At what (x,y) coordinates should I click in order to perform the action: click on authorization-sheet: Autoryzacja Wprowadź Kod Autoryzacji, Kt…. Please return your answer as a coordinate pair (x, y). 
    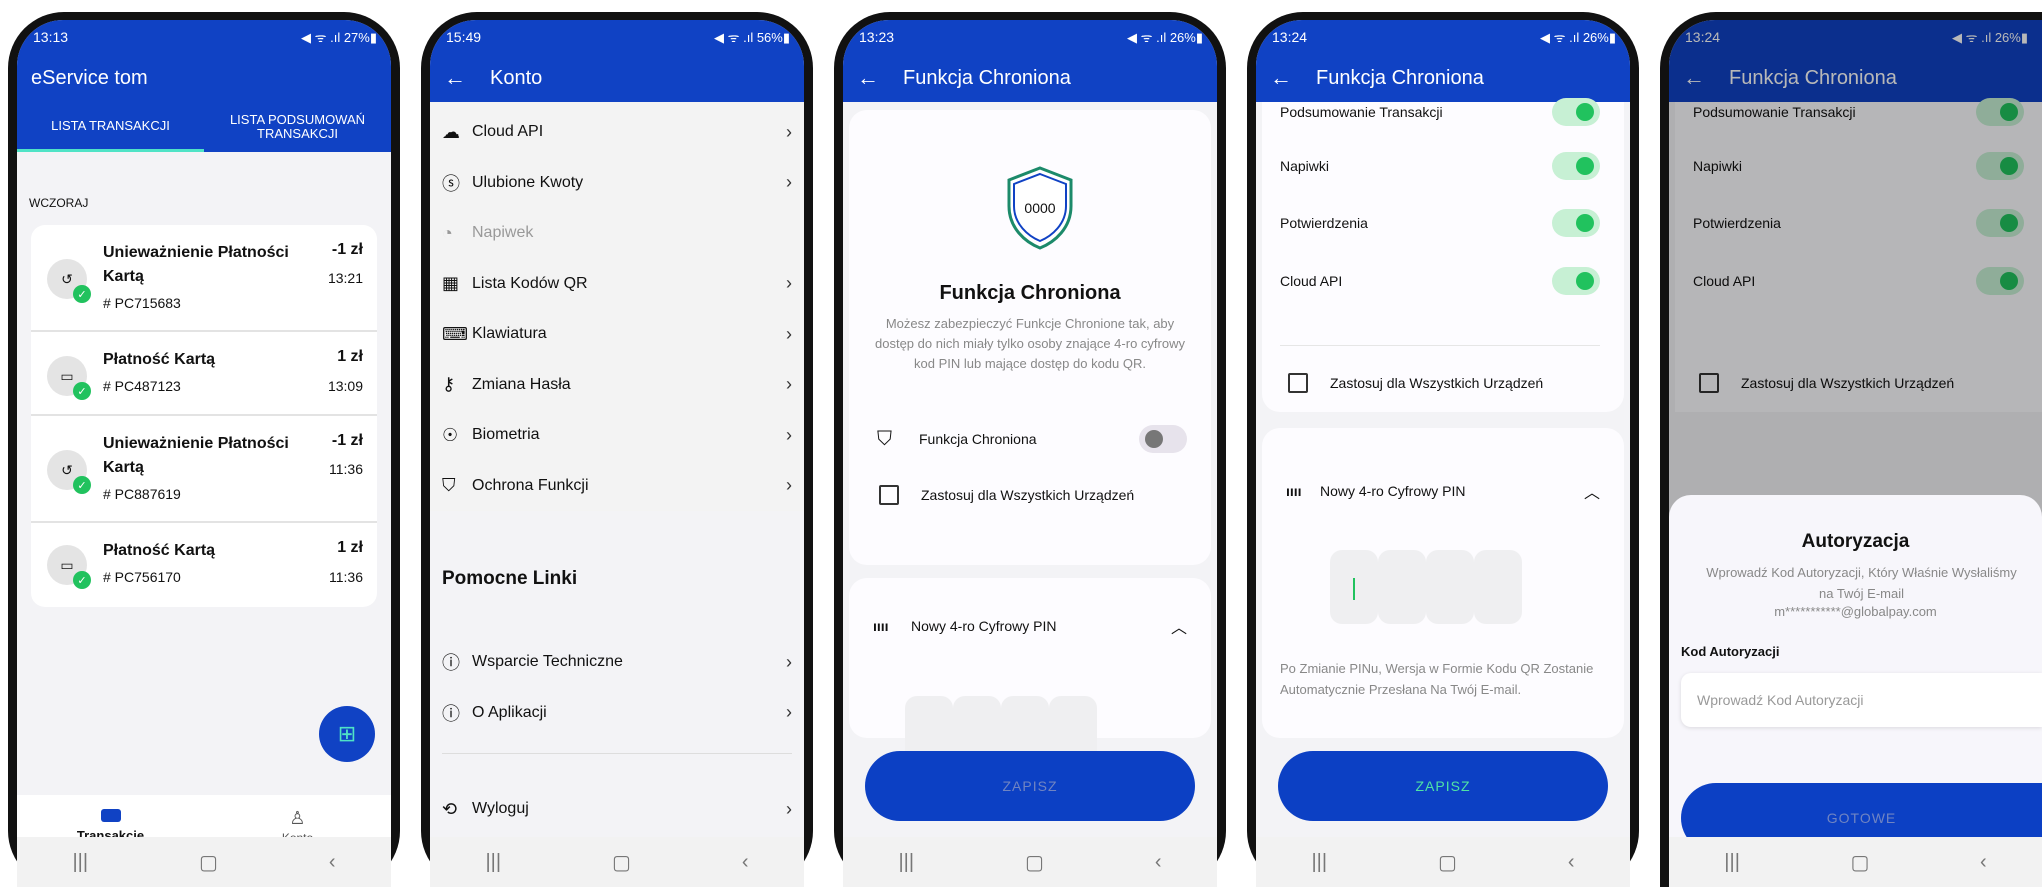
    Looking at the image, I should click on (1855, 691).